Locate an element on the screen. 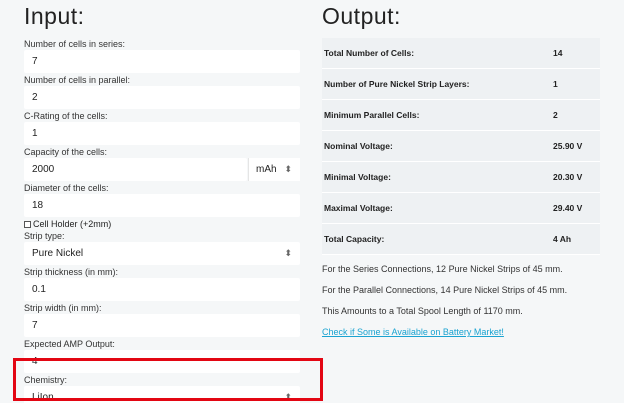  crating-label: C-Rating of the cells: is located at coordinates (66, 116).